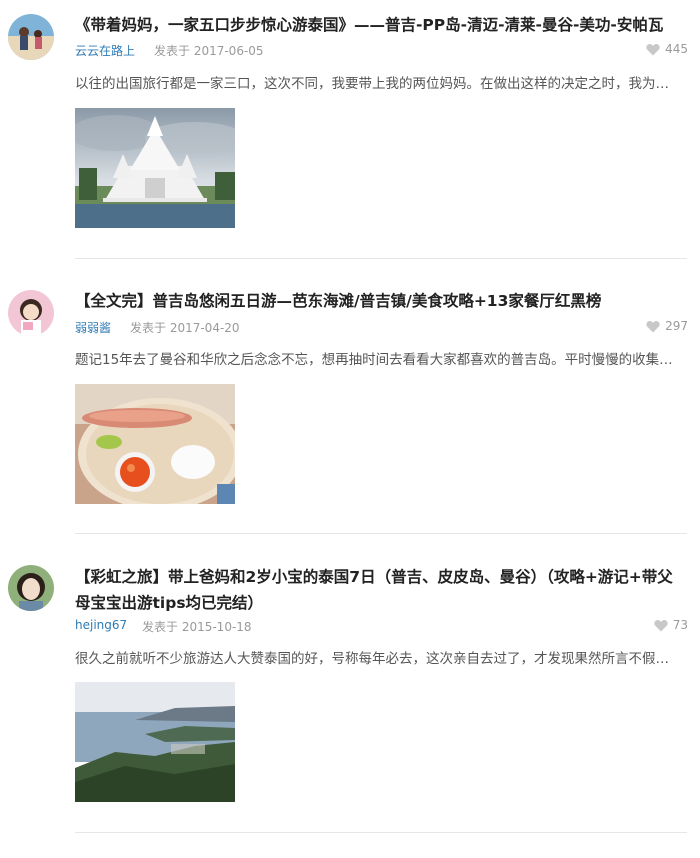 The width and height of the screenshot is (700, 858). Describe the element at coordinates (101, 625) in the screenshot. I see `author-name: hejing67` at that location.